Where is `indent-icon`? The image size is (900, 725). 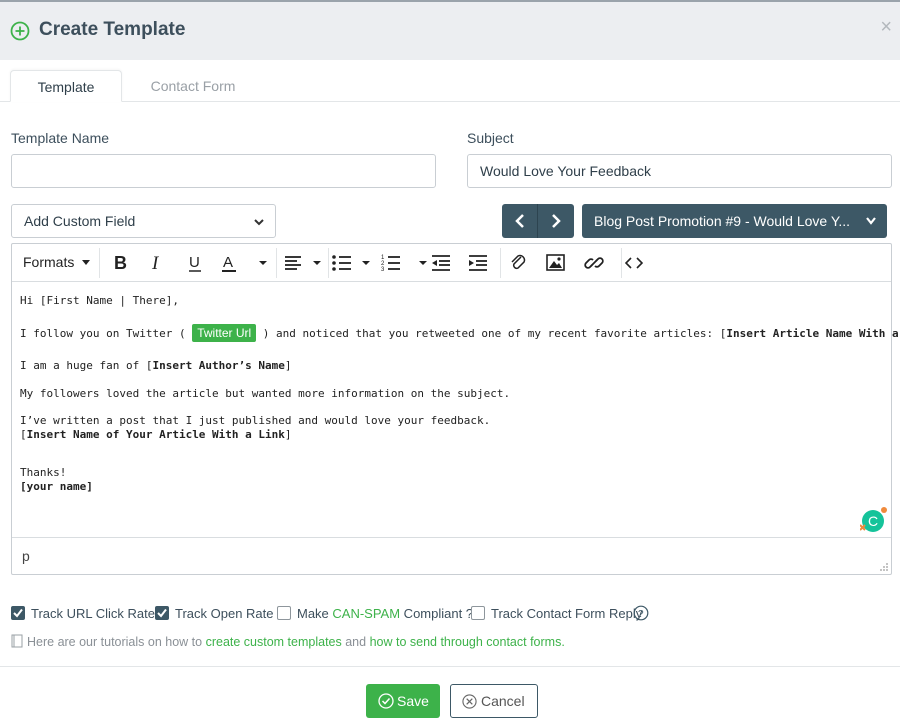
indent-icon is located at coordinates (478, 263).